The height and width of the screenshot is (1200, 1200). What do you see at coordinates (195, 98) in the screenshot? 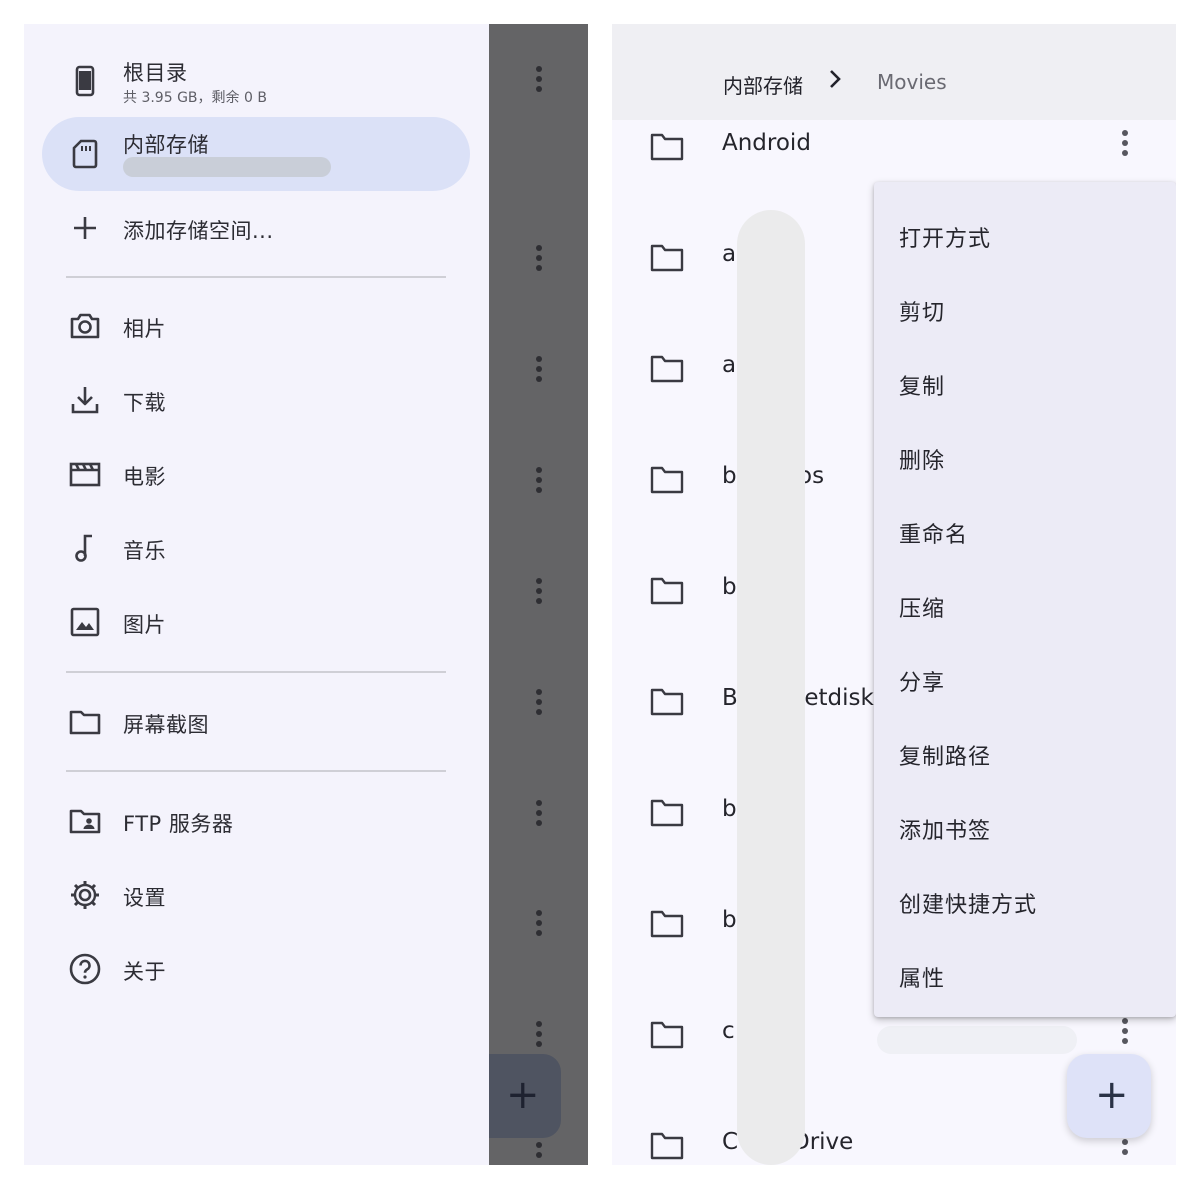
I see `storage-summary: 共 3.95 GB，剩余 0 B` at bounding box center [195, 98].